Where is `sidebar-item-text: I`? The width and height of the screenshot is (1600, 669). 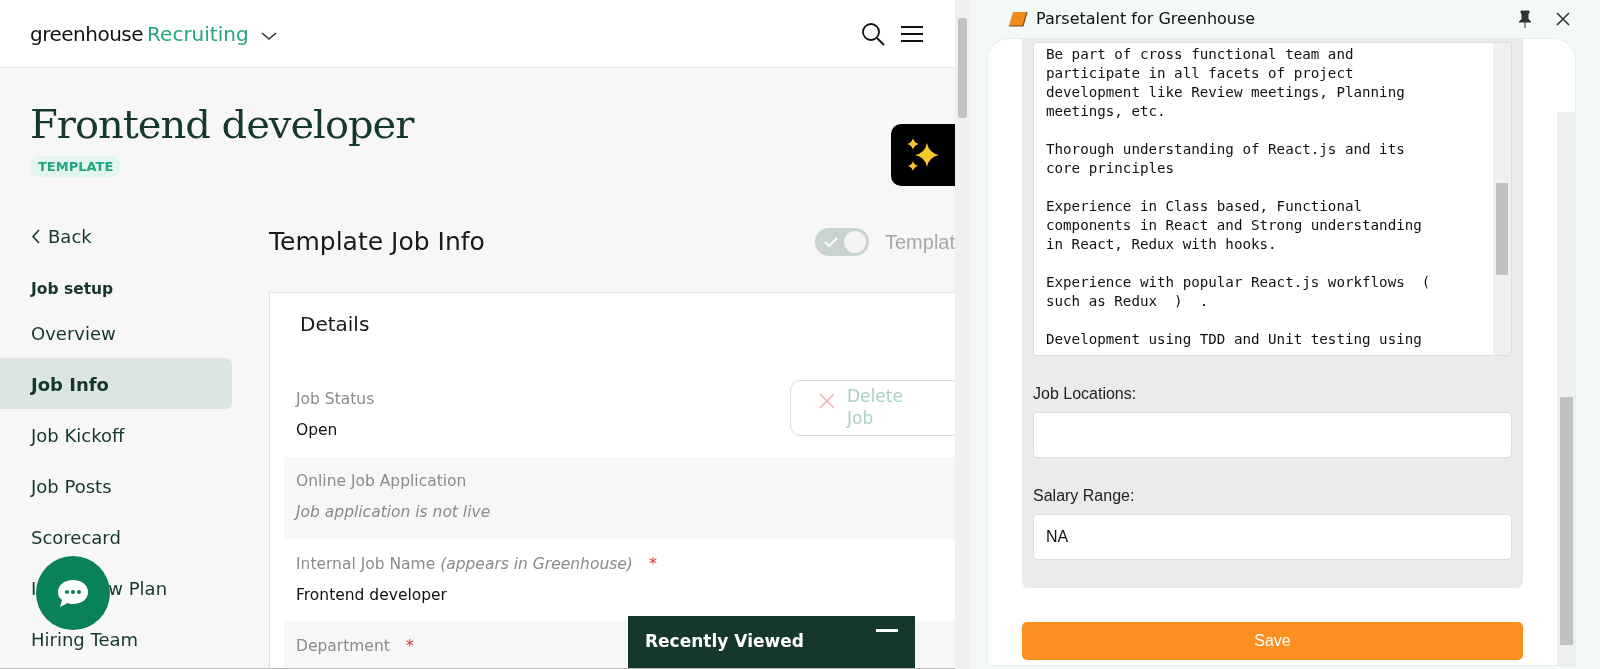 sidebar-item-text: I is located at coordinates (34, 588).